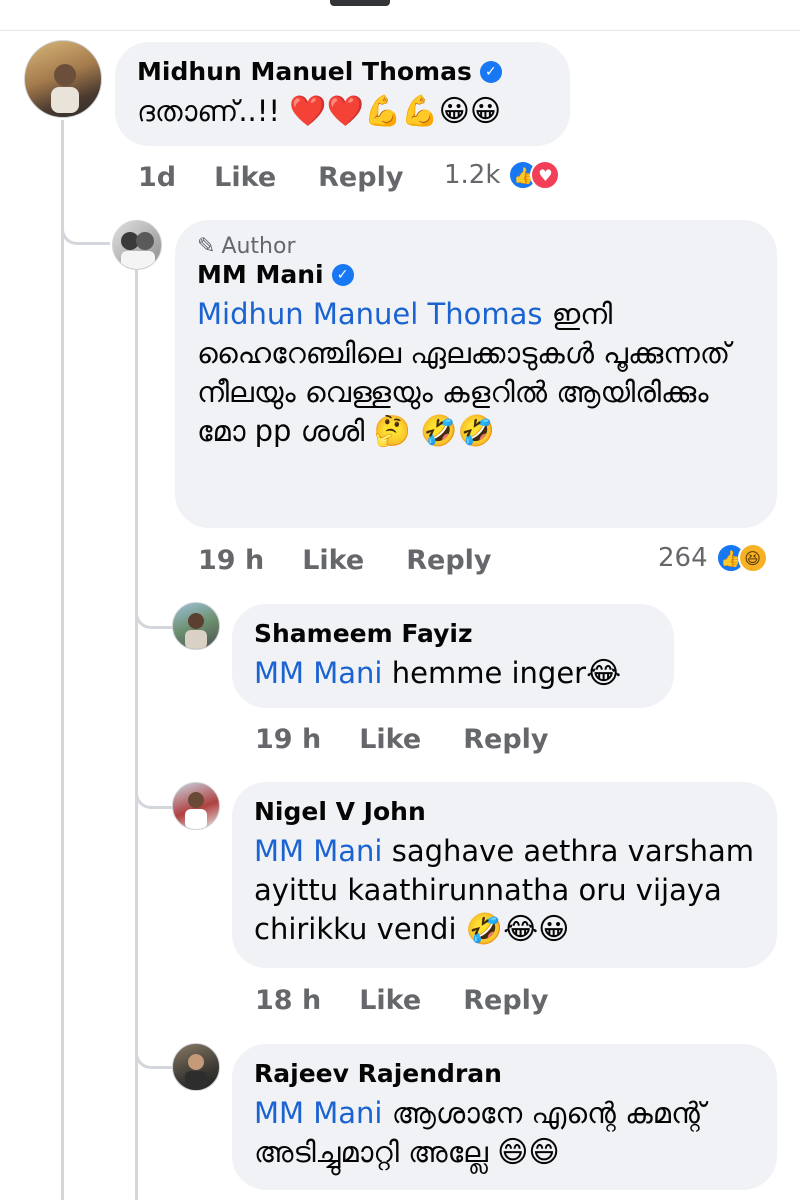 The width and height of the screenshot is (800, 1200). What do you see at coordinates (489, 673) in the screenshot?
I see `comment-text: hemme inger` at bounding box center [489, 673].